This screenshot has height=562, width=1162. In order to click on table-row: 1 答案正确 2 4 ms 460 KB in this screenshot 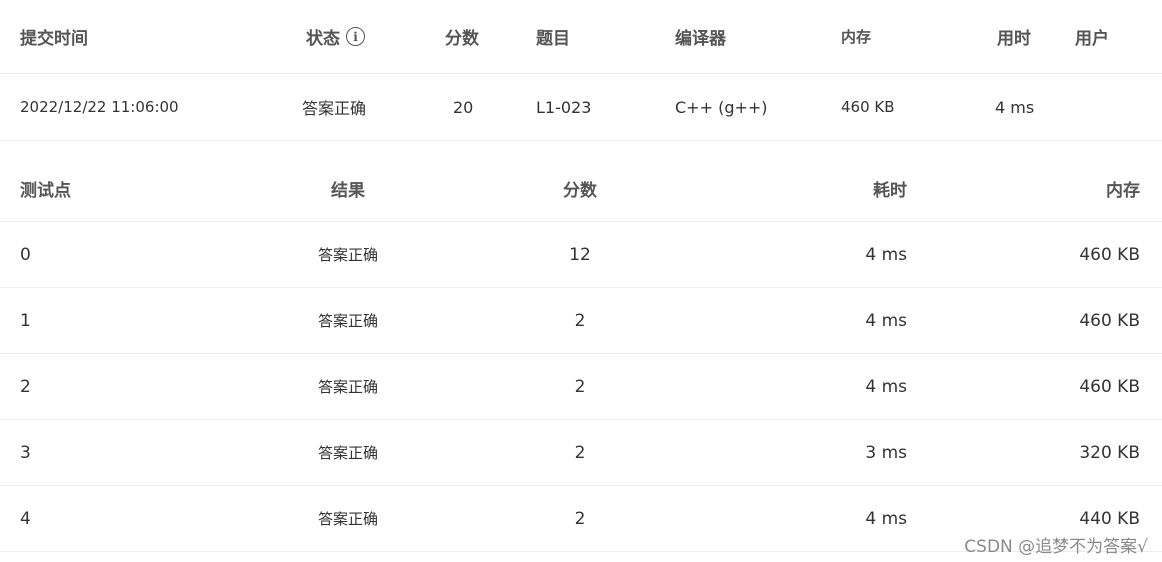, I will do `click(581, 321)`.